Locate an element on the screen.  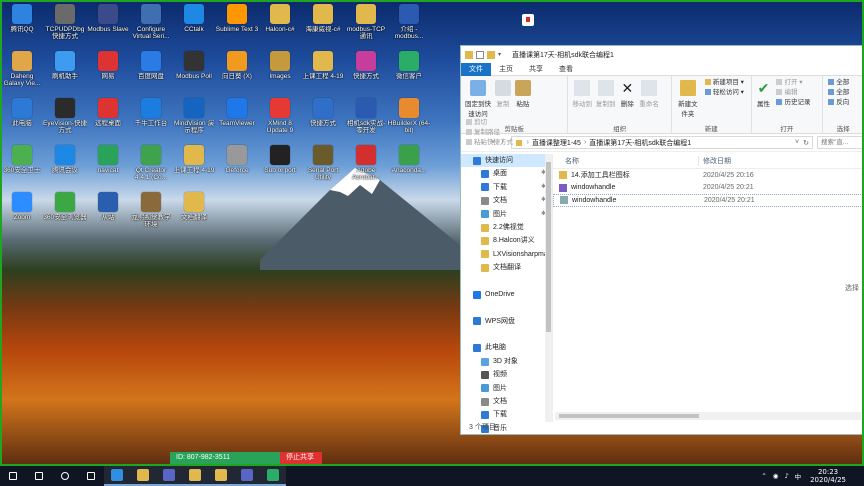
desktop-shortcut: Geforce is located at coordinates (237, 159).